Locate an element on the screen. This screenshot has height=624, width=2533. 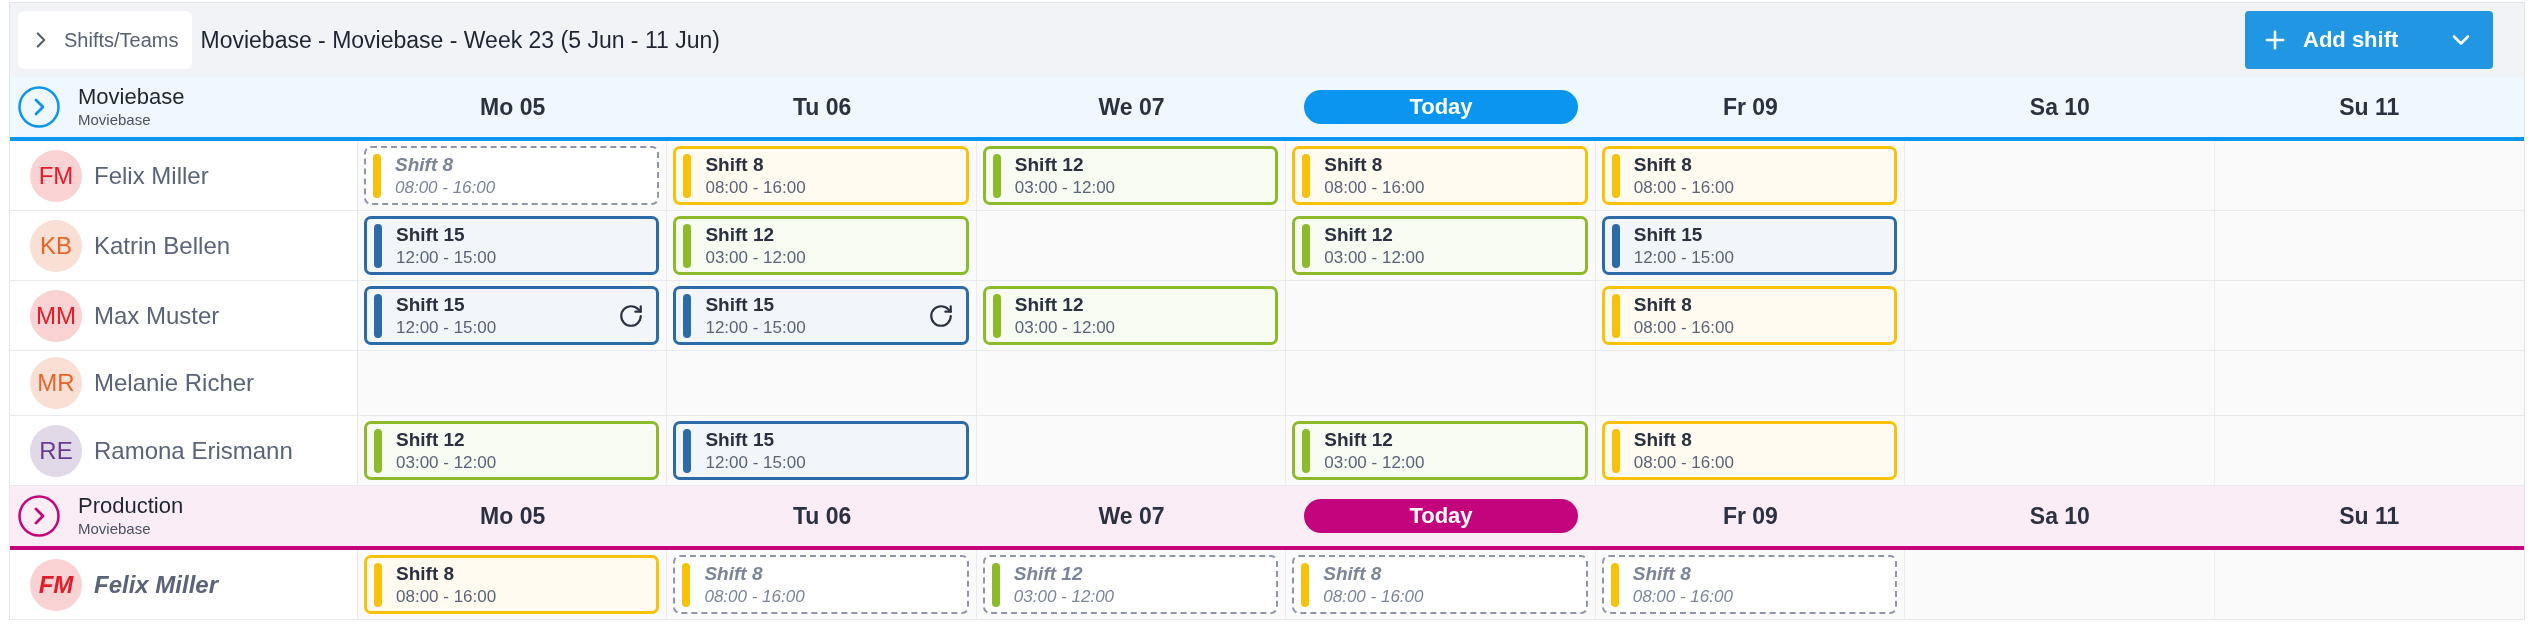
team-name: Production is located at coordinates (131, 506).